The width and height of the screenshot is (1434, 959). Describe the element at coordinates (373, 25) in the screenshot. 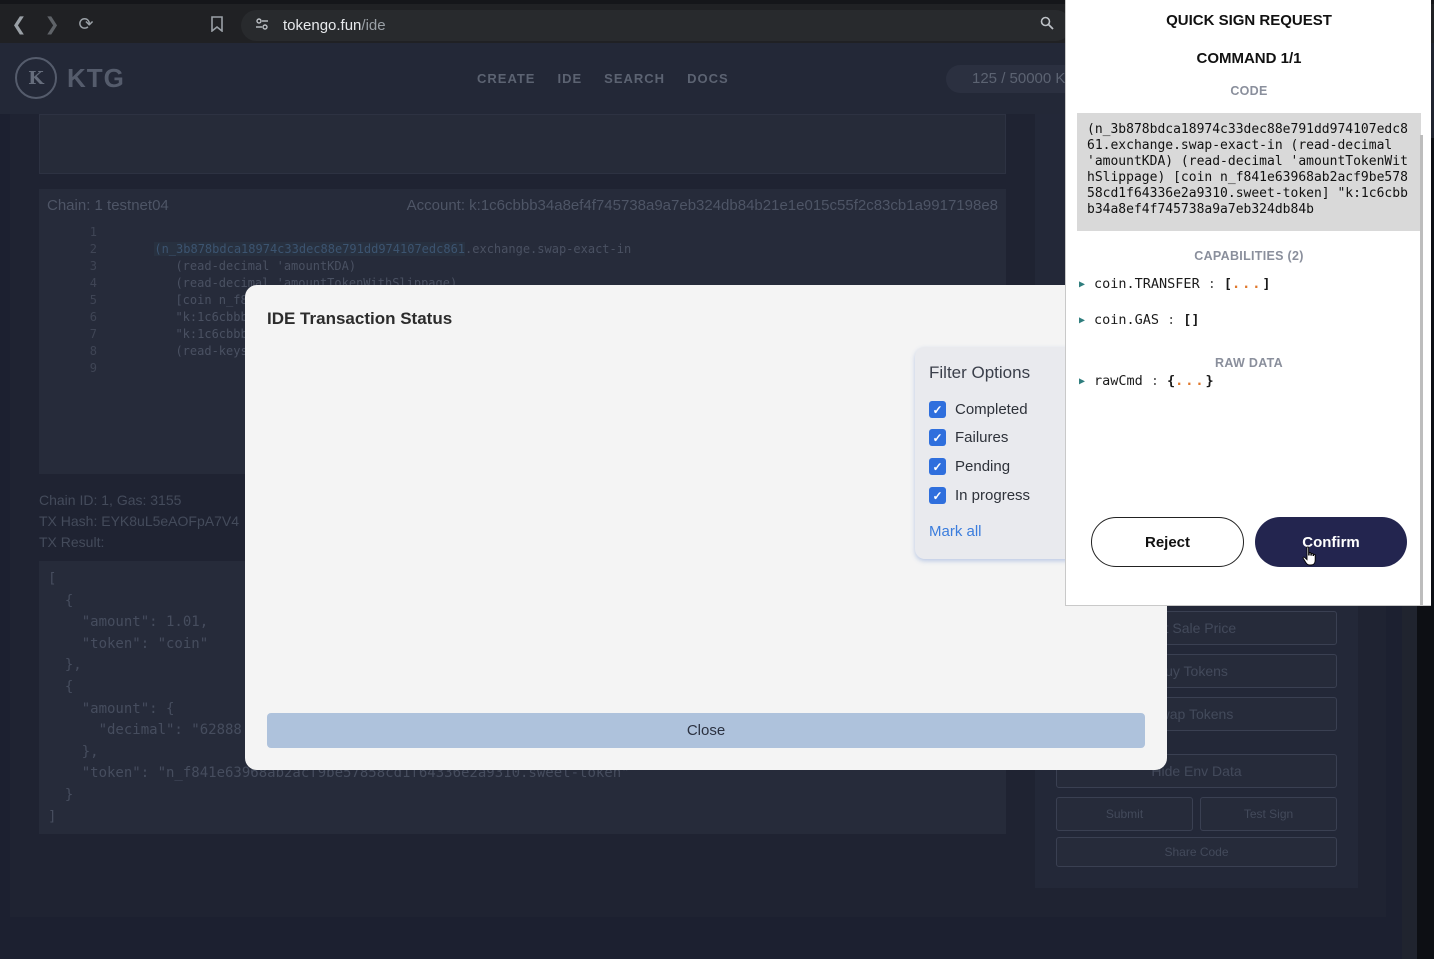

I see `url-path: /ide` at that location.